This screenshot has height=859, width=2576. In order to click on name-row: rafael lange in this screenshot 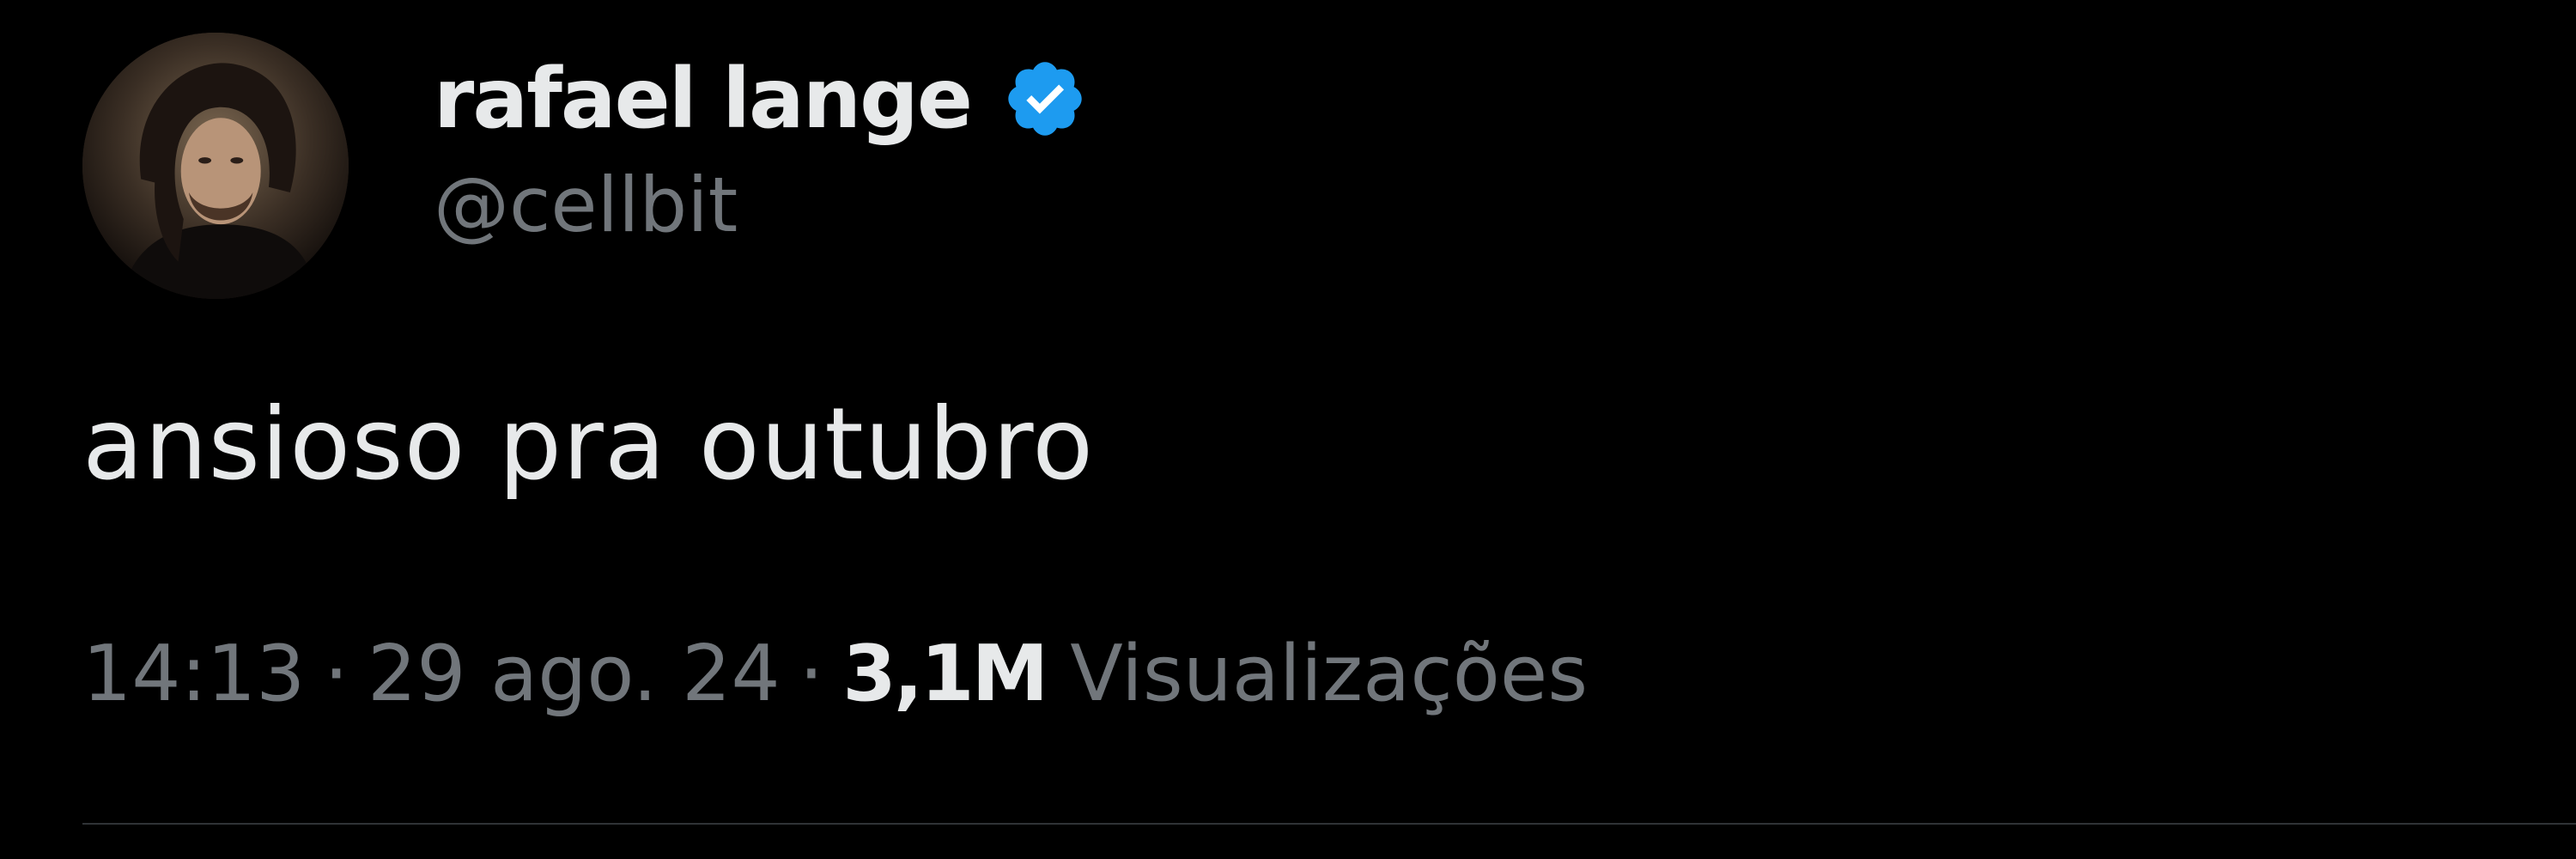, I will do `click(761, 99)`.